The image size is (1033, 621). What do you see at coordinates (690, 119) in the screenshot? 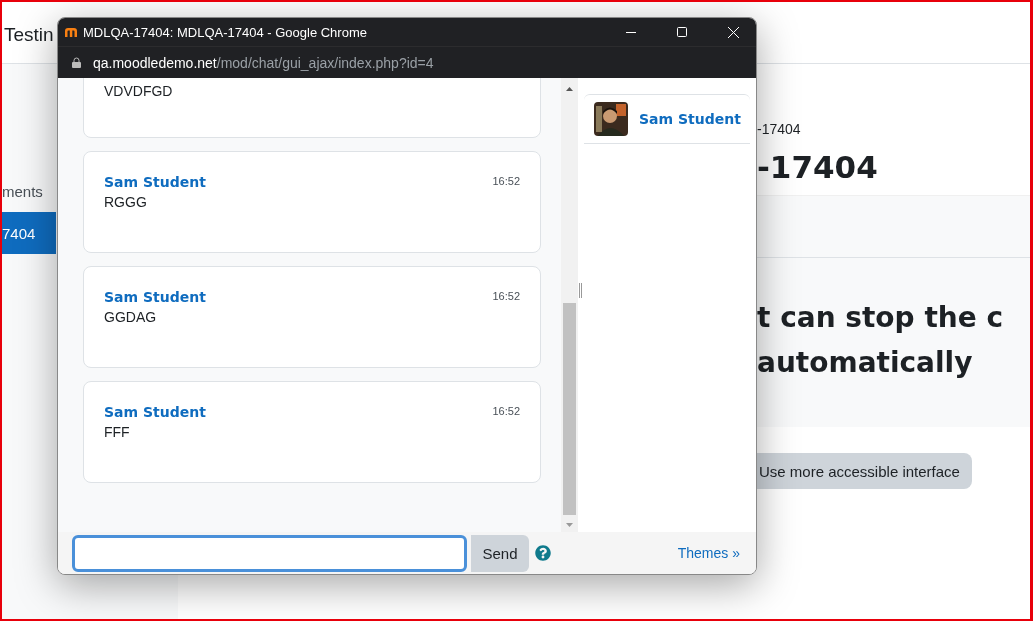
I see `user-name: Sam Student` at bounding box center [690, 119].